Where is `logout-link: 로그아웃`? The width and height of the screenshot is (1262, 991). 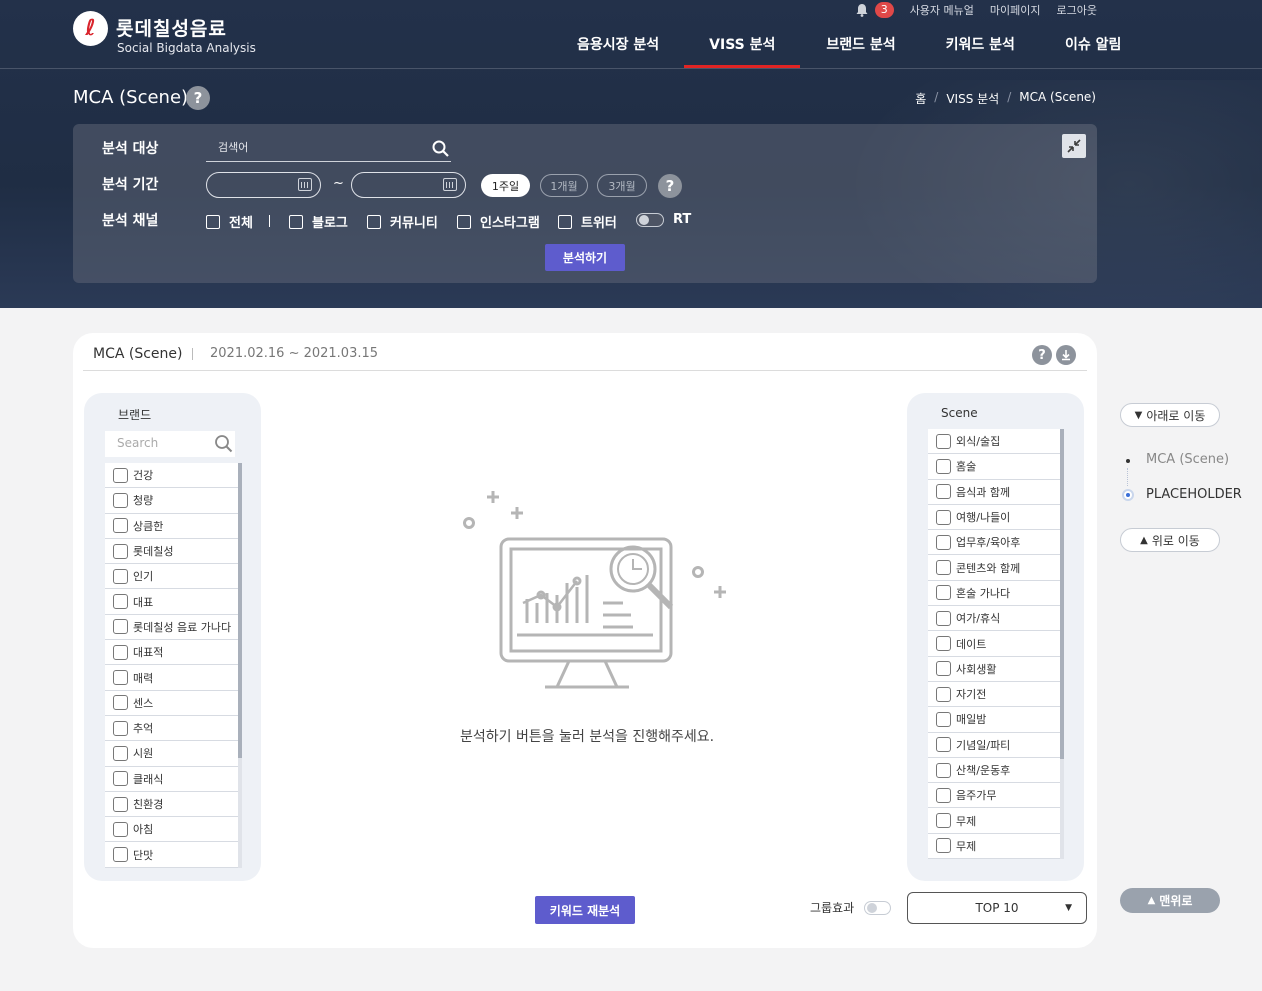
logout-link: 로그아웃 is located at coordinates (1077, 10).